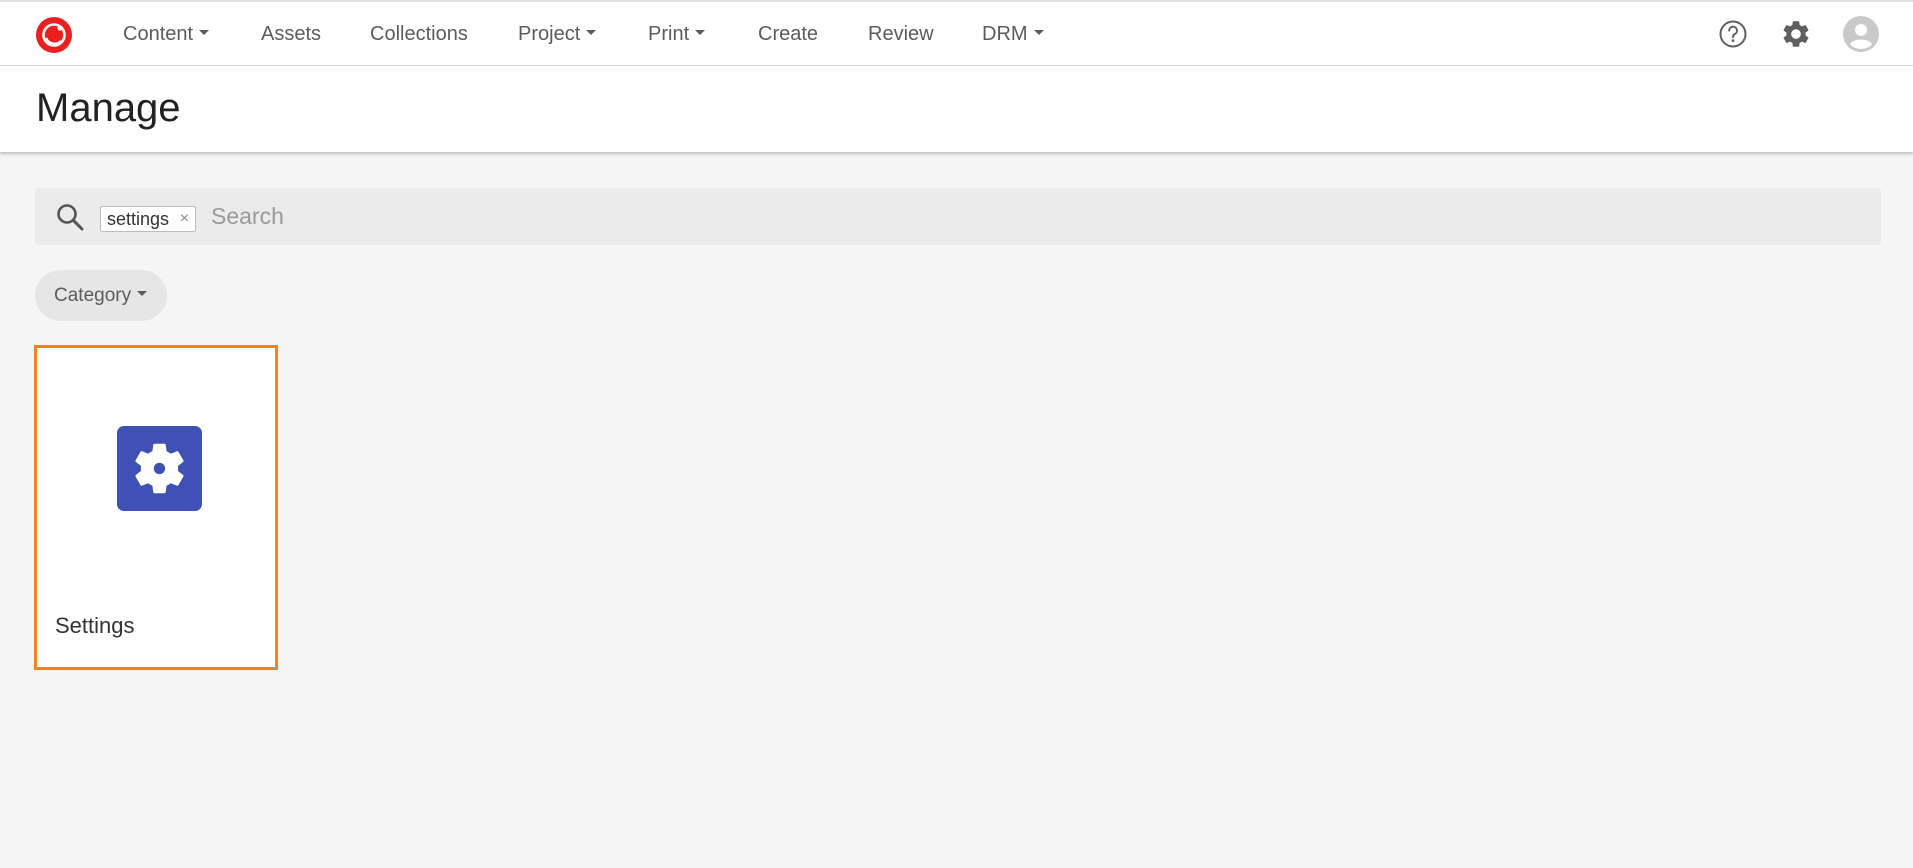  What do you see at coordinates (95, 625) in the screenshot?
I see `settings-card-label: Settings` at bounding box center [95, 625].